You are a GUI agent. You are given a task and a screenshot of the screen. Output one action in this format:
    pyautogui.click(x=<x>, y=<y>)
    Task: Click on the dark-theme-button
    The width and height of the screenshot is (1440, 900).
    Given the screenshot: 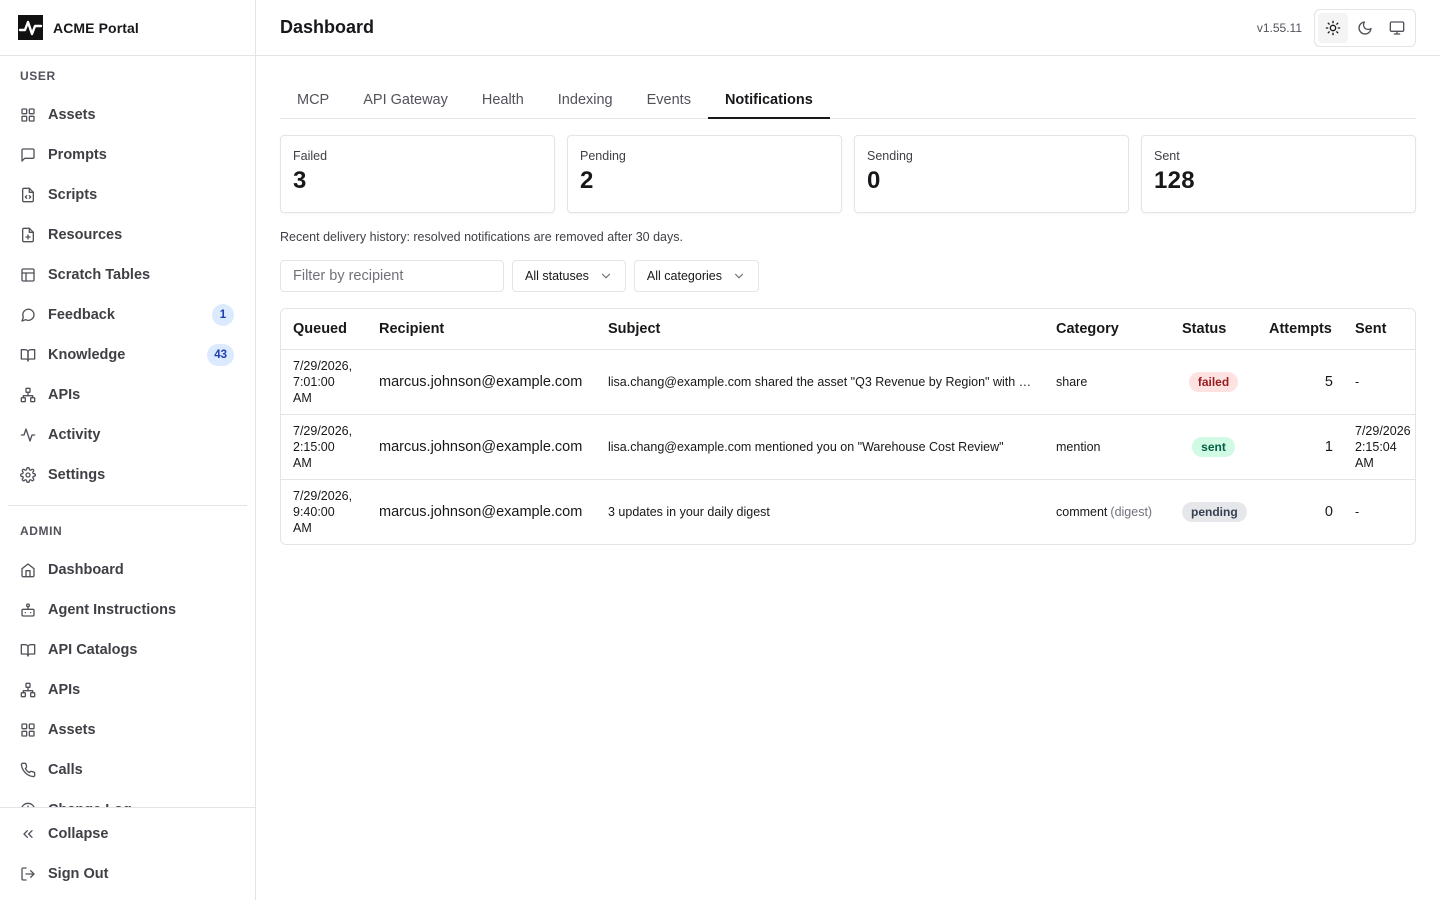 What is the action you would take?
    pyautogui.click(x=1365, y=28)
    